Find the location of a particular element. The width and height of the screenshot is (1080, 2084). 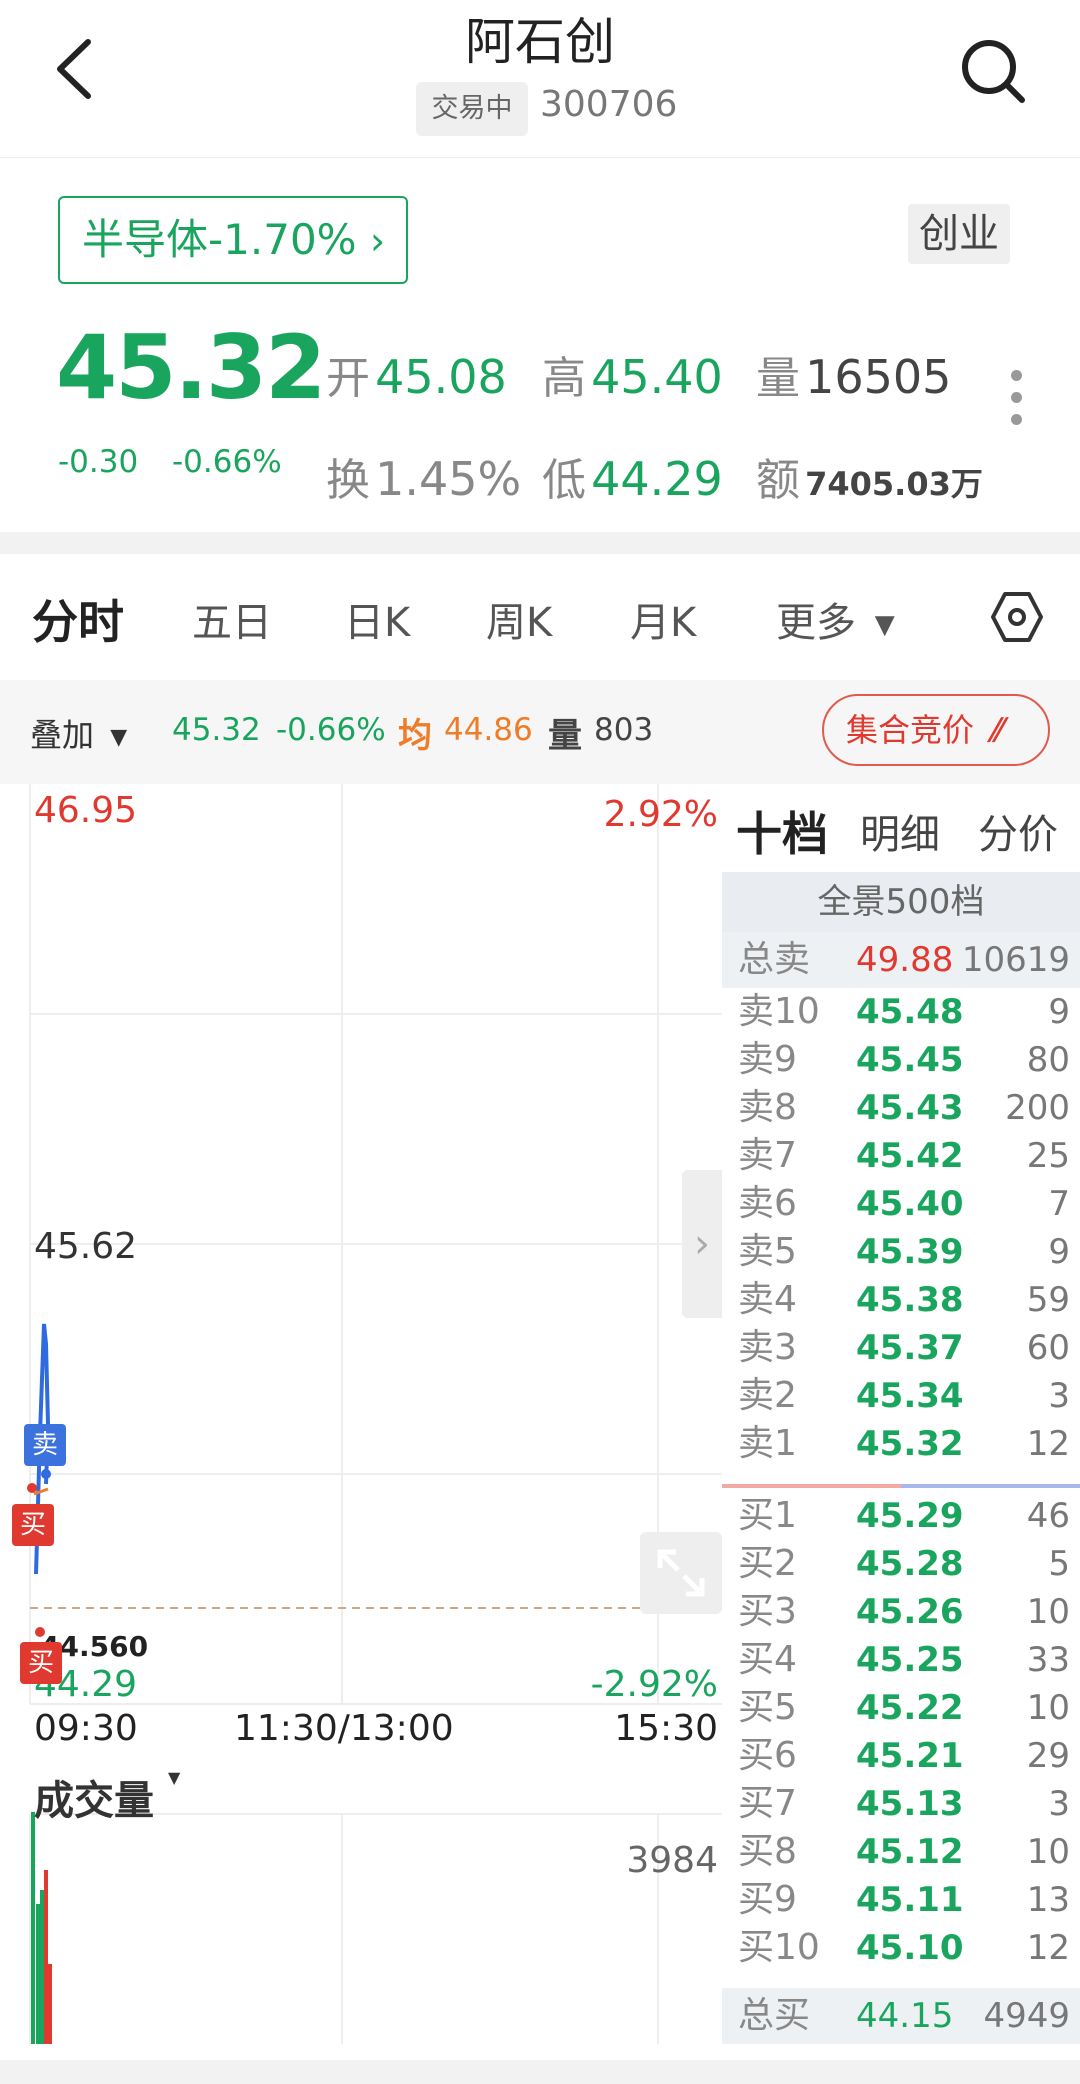

panorama-500-button: 全景500档 is located at coordinates (901, 902).